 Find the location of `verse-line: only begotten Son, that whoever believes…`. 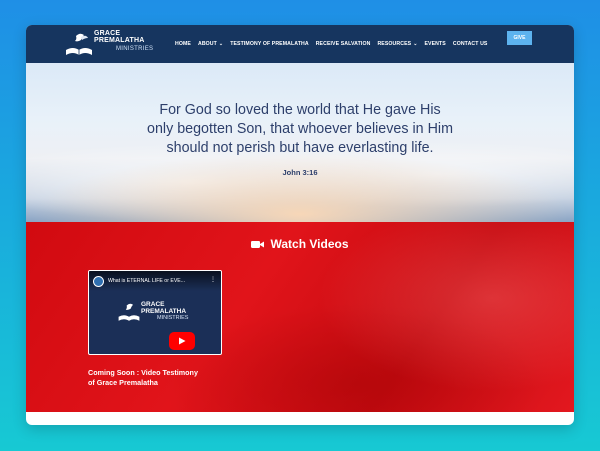

verse-line: only begotten Son, that whoever believes… is located at coordinates (300, 129).